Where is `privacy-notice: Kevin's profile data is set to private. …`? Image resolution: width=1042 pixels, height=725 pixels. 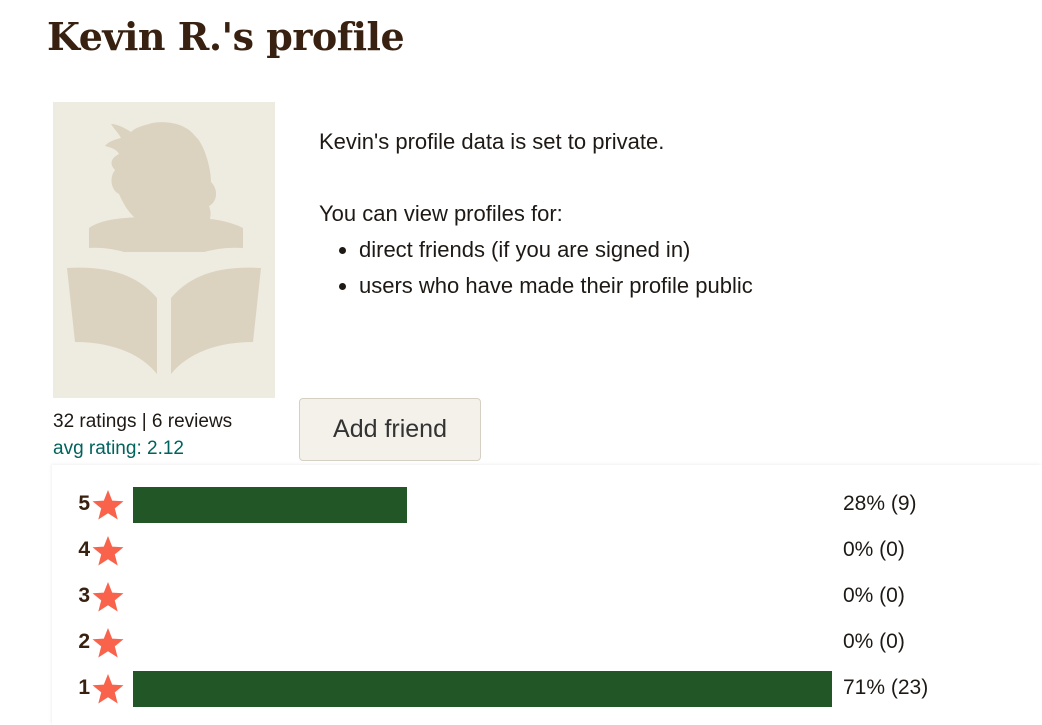
privacy-notice: Kevin's profile data is set to private. … is located at coordinates (536, 214).